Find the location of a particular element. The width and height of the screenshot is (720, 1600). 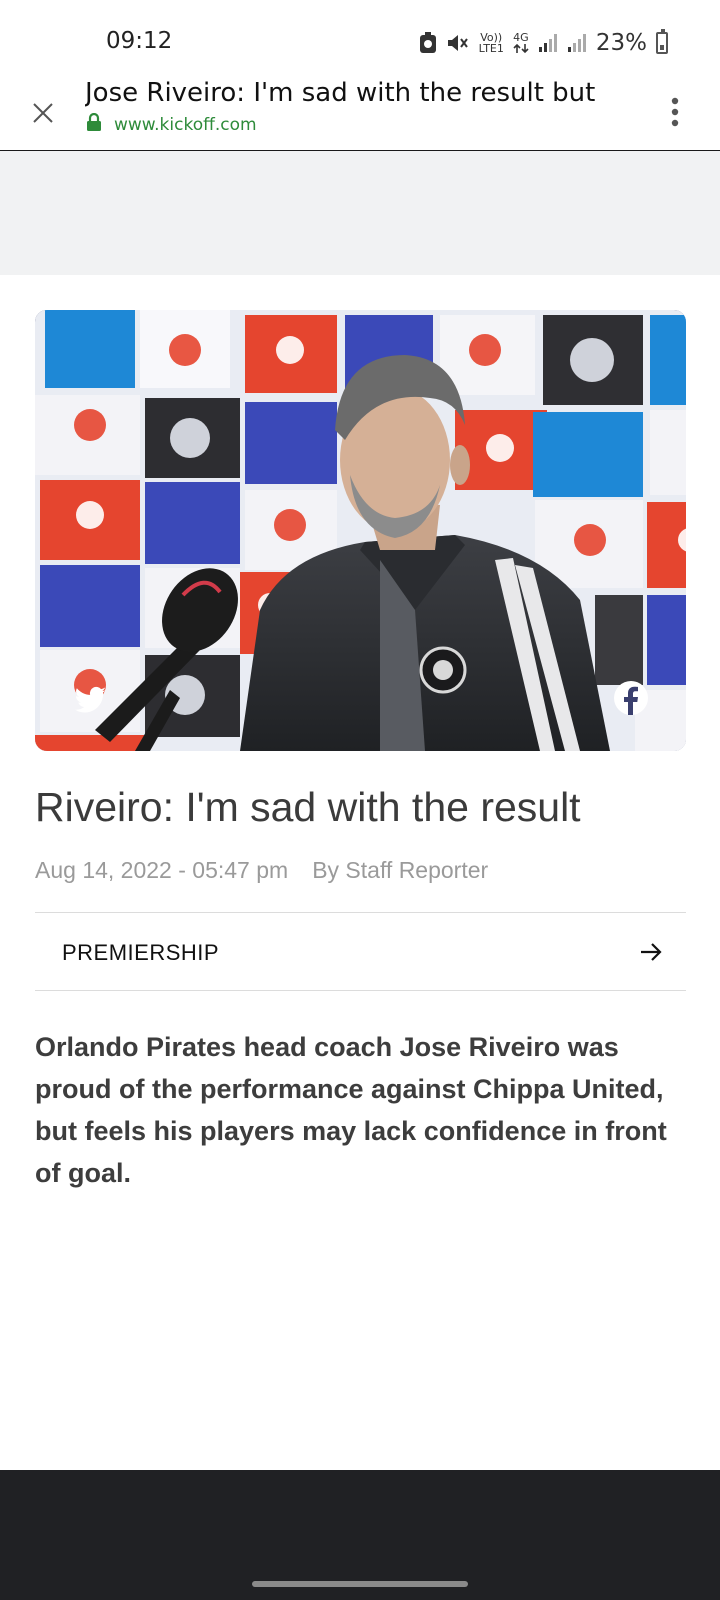

url-text: www.kickoff.com is located at coordinates (185, 125).